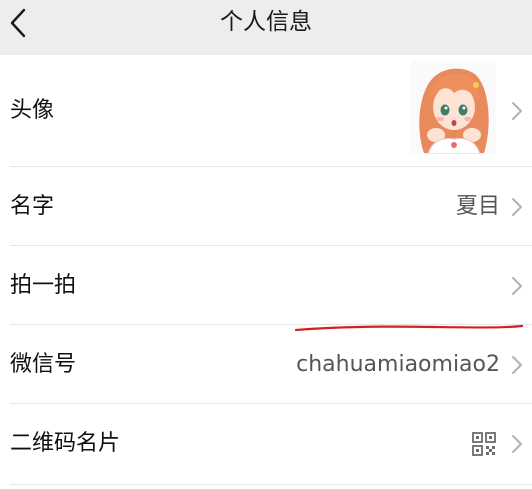  Describe the element at coordinates (43, 285) in the screenshot. I see `row-pat-label: 拍一拍` at that location.